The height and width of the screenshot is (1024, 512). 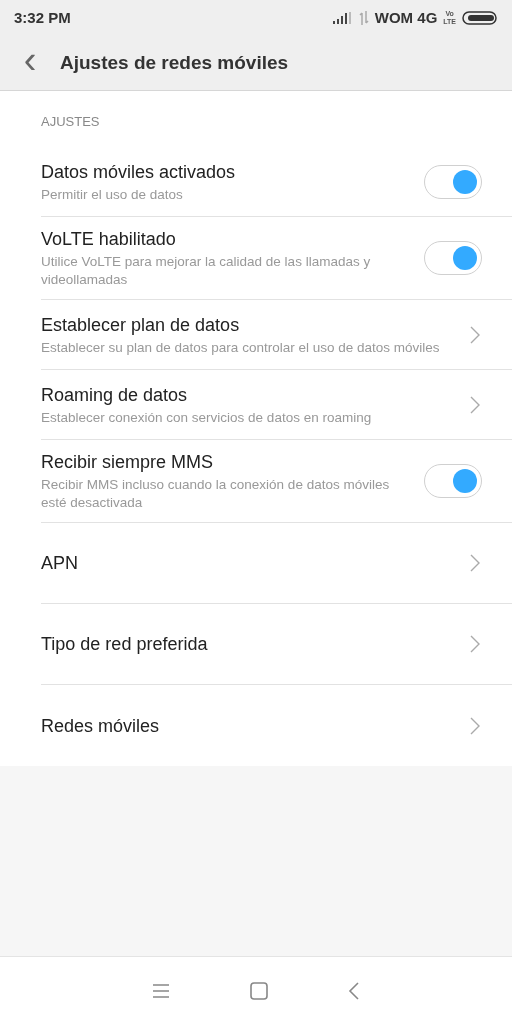 I want to click on back-icon, so click(x=354, y=990).